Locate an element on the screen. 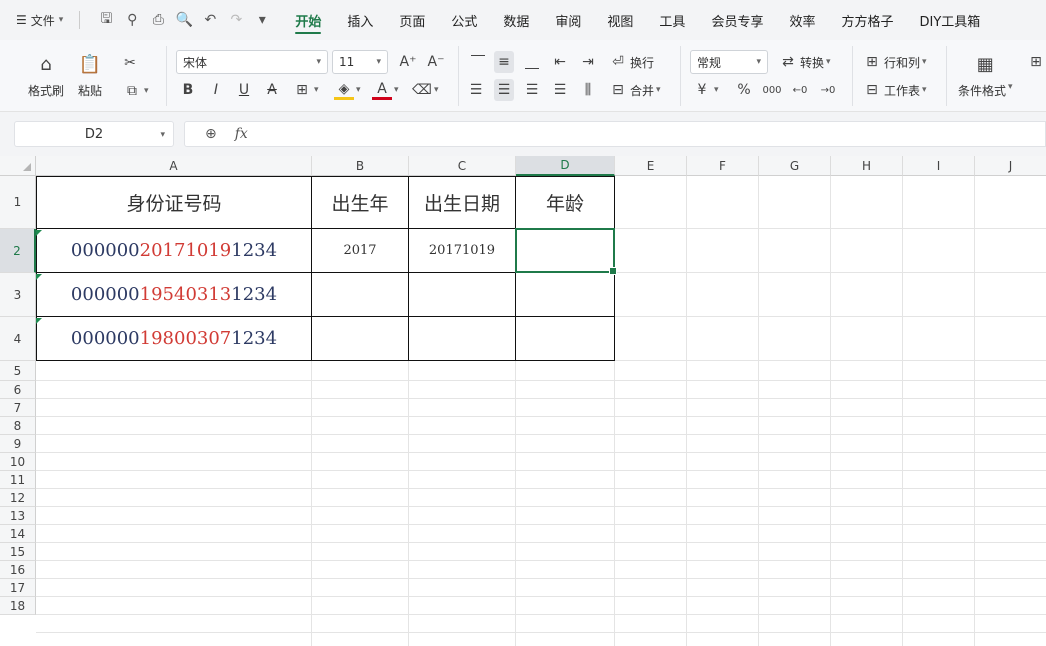 This screenshot has height=646, width=1046. column-header-g: G is located at coordinates (795, 166).